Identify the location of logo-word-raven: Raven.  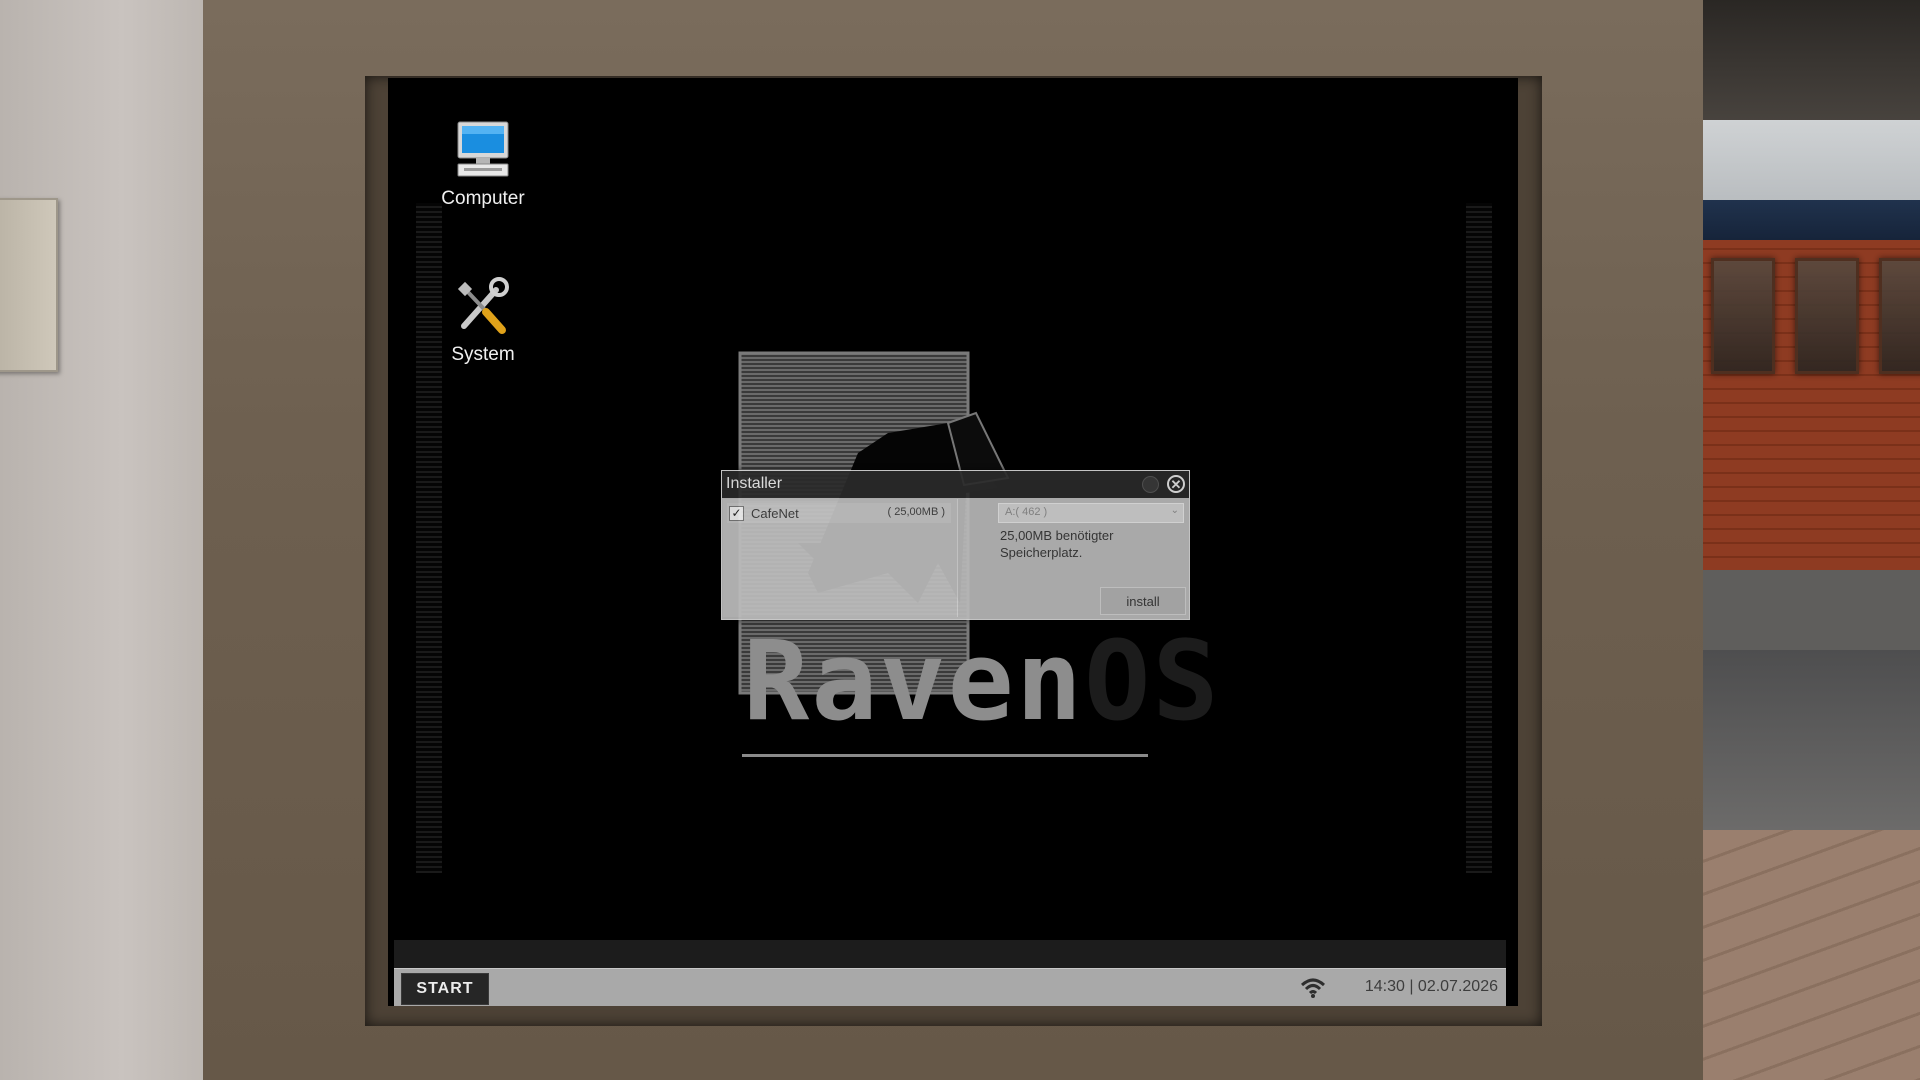
(914, 681).